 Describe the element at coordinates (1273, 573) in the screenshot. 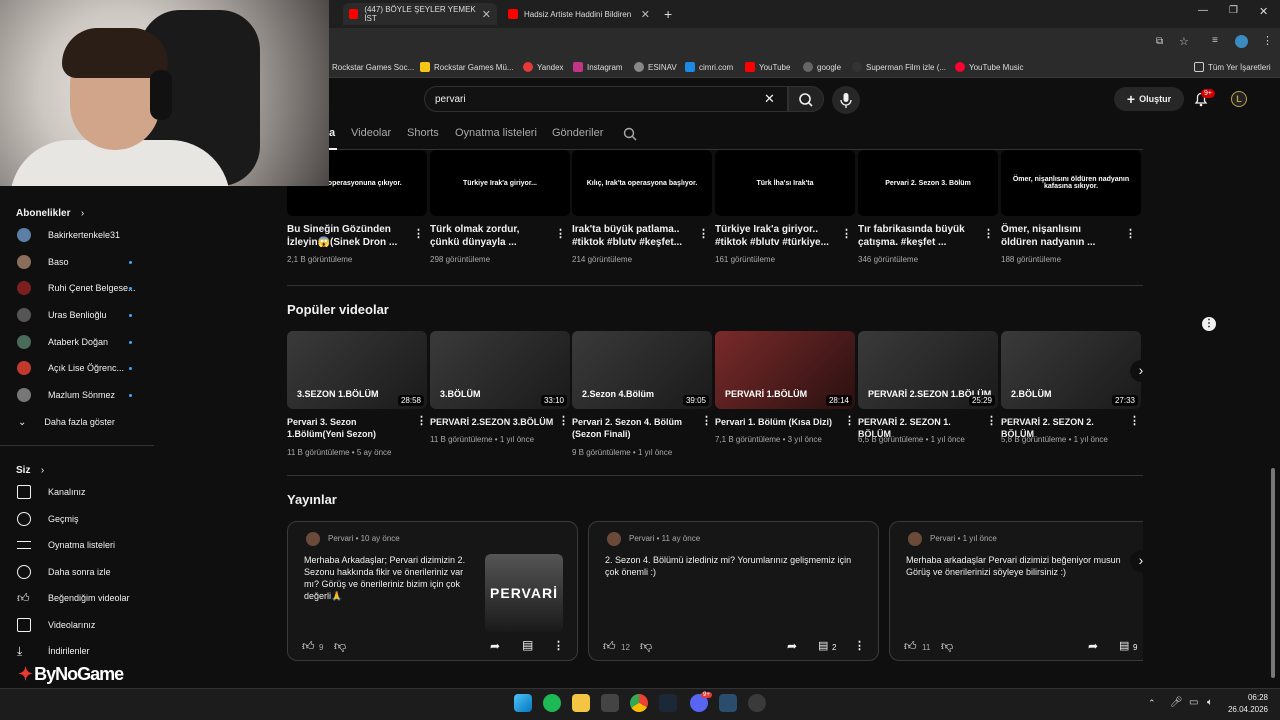

I see `scrollbar-thumb` at that location.